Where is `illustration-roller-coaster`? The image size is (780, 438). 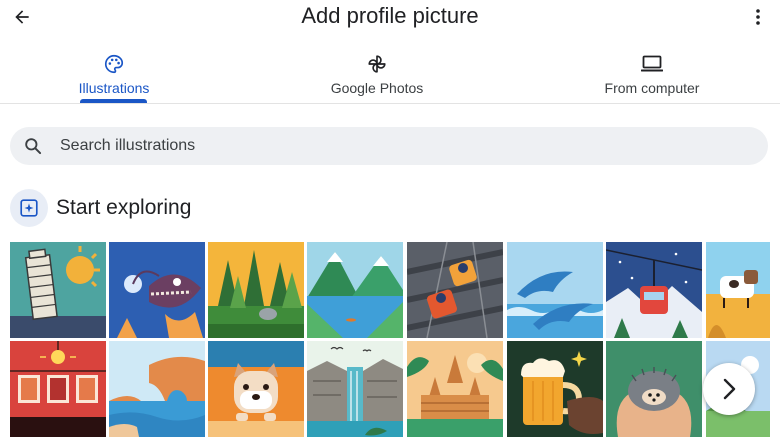 illustration-roller-coaster is located at coordinates (455, 290).